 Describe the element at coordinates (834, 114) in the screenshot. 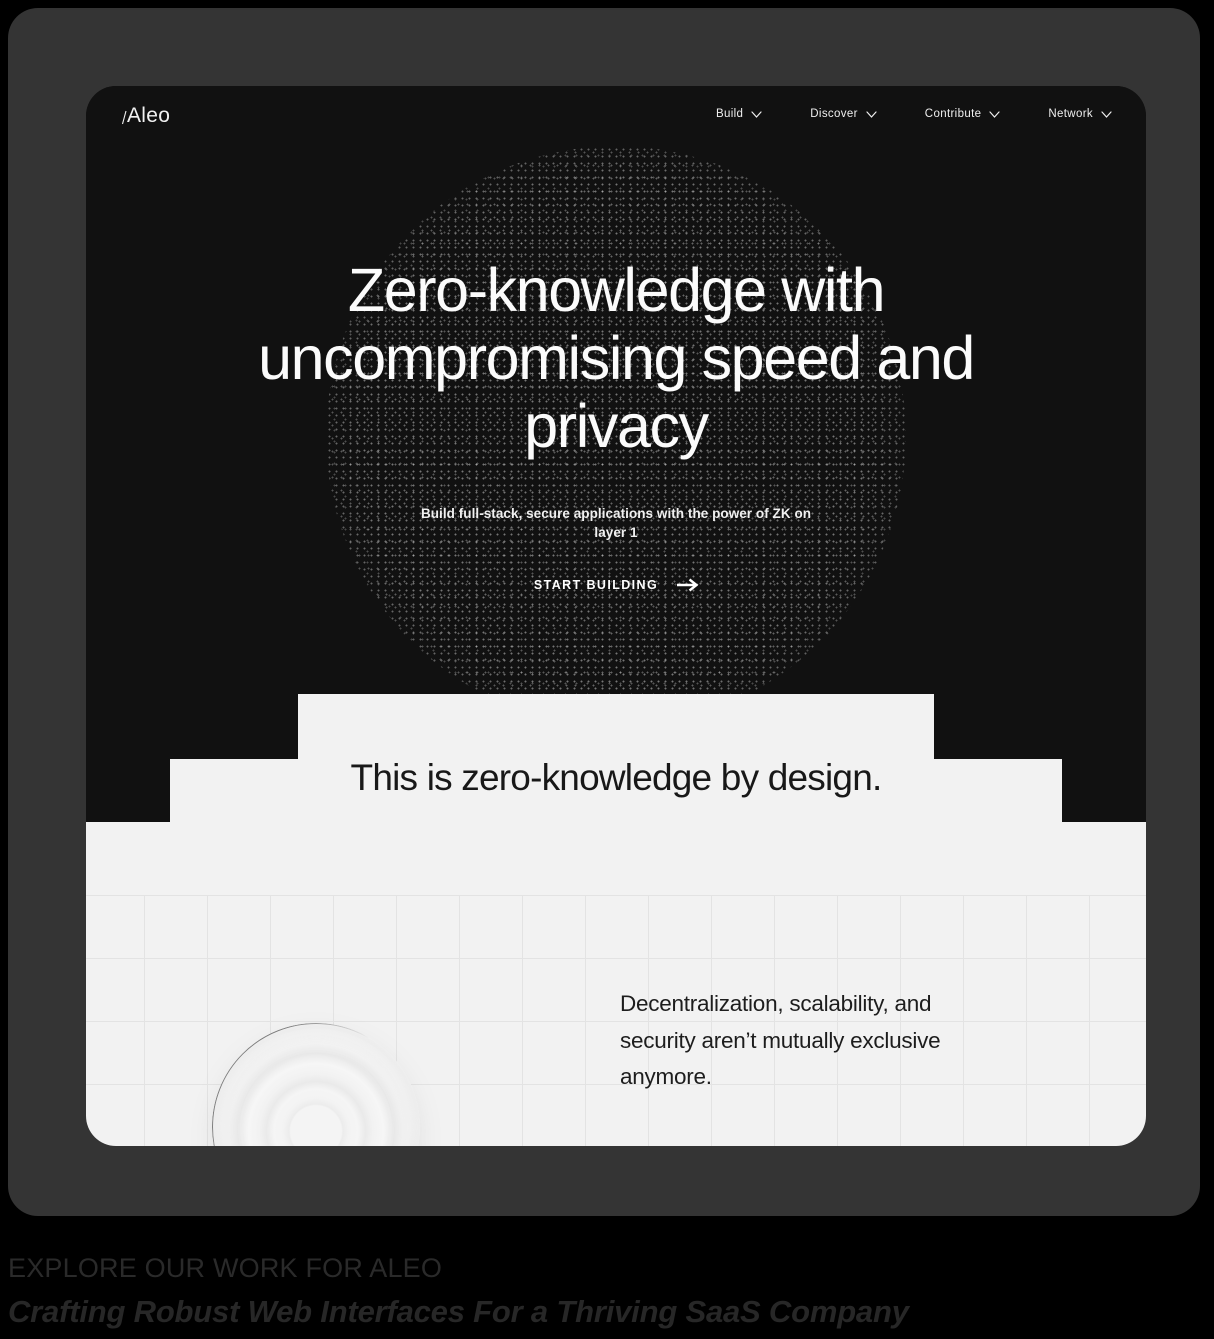

I see `nav-item-discover-label: Discover` at that location.